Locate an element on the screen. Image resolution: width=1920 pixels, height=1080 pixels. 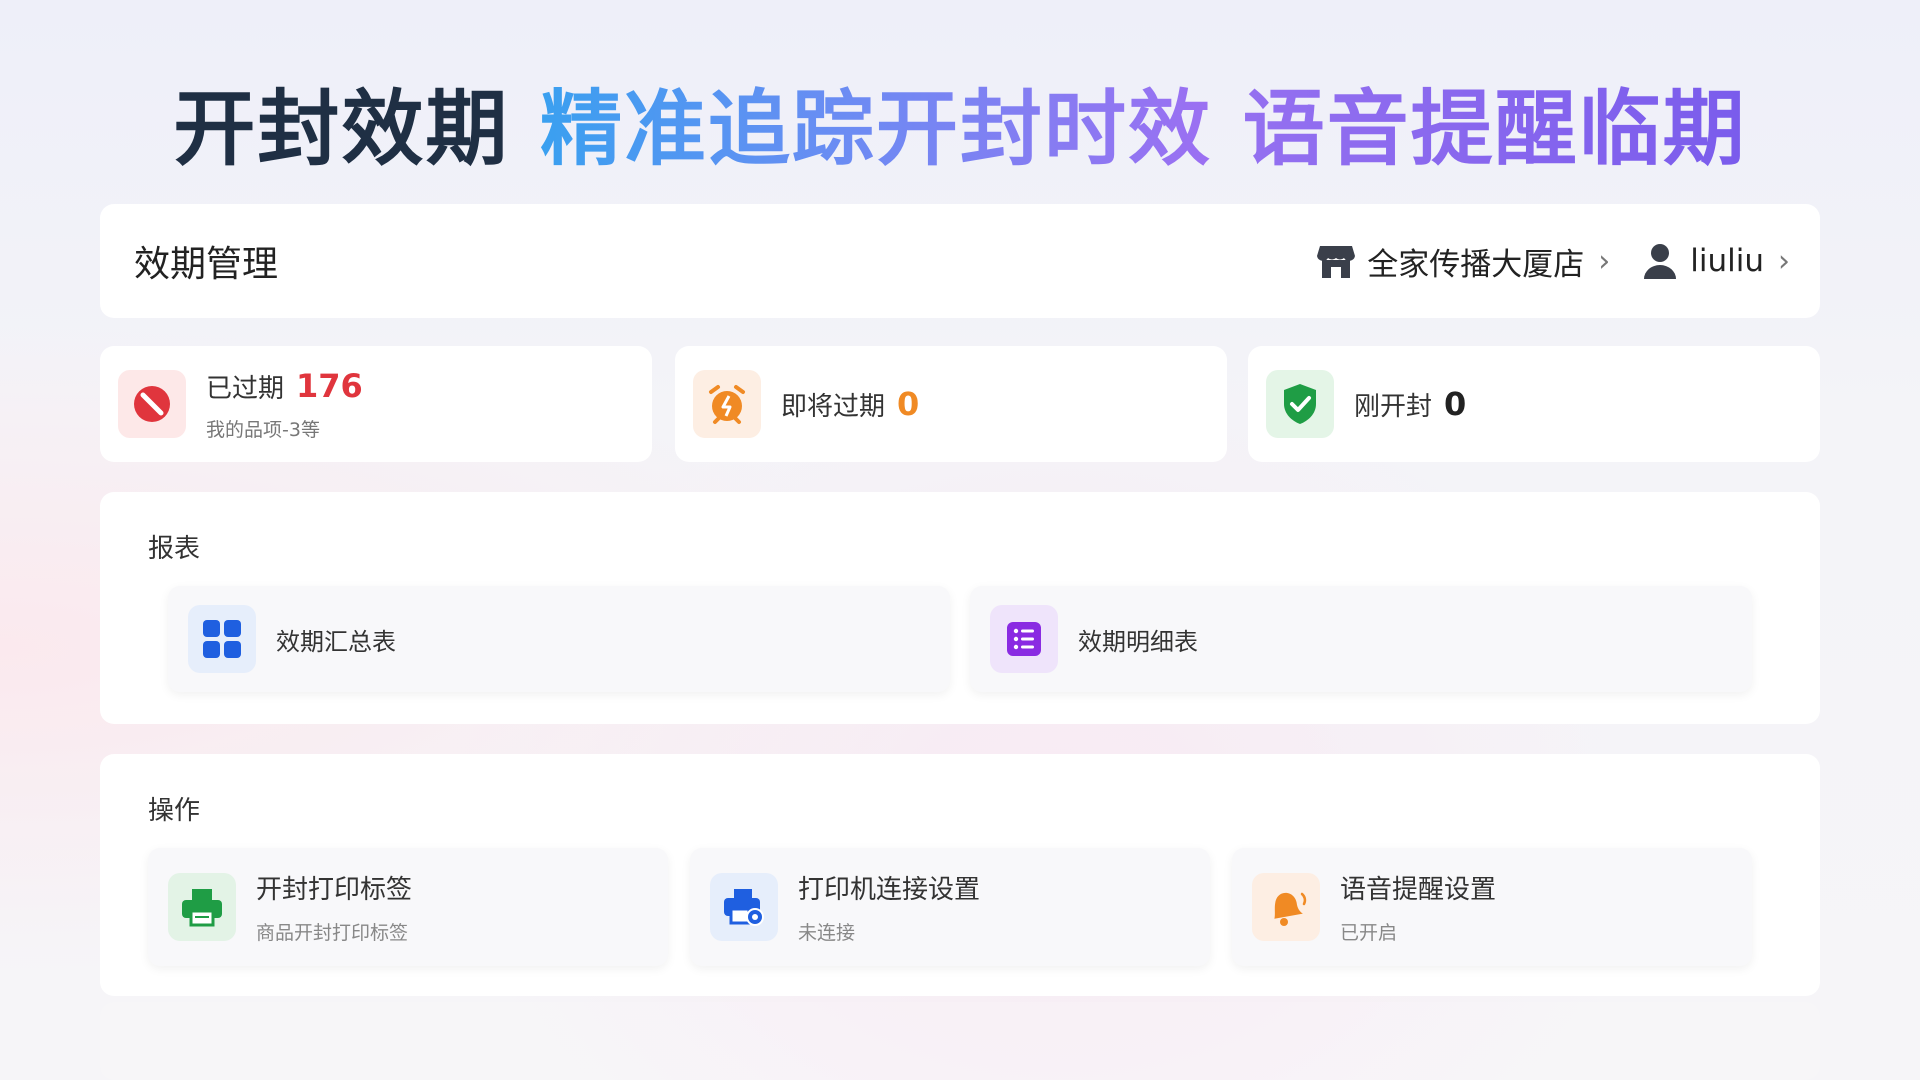
user-selector: liuliu › is located at coordinates (1715, 261).